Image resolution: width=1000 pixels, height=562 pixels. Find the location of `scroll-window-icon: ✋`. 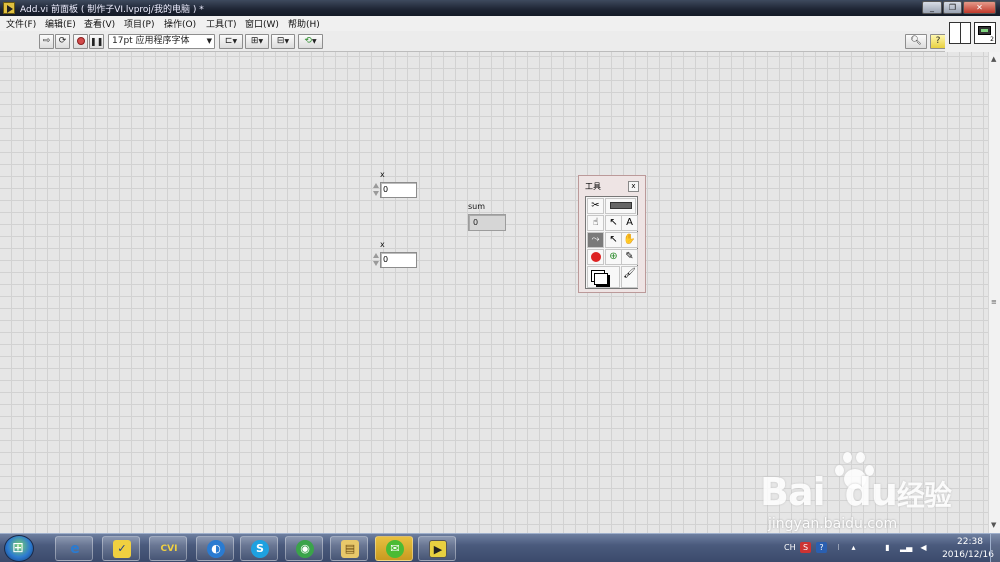

scroll-window-icon: ✋ is located at coordinates (629, 240).